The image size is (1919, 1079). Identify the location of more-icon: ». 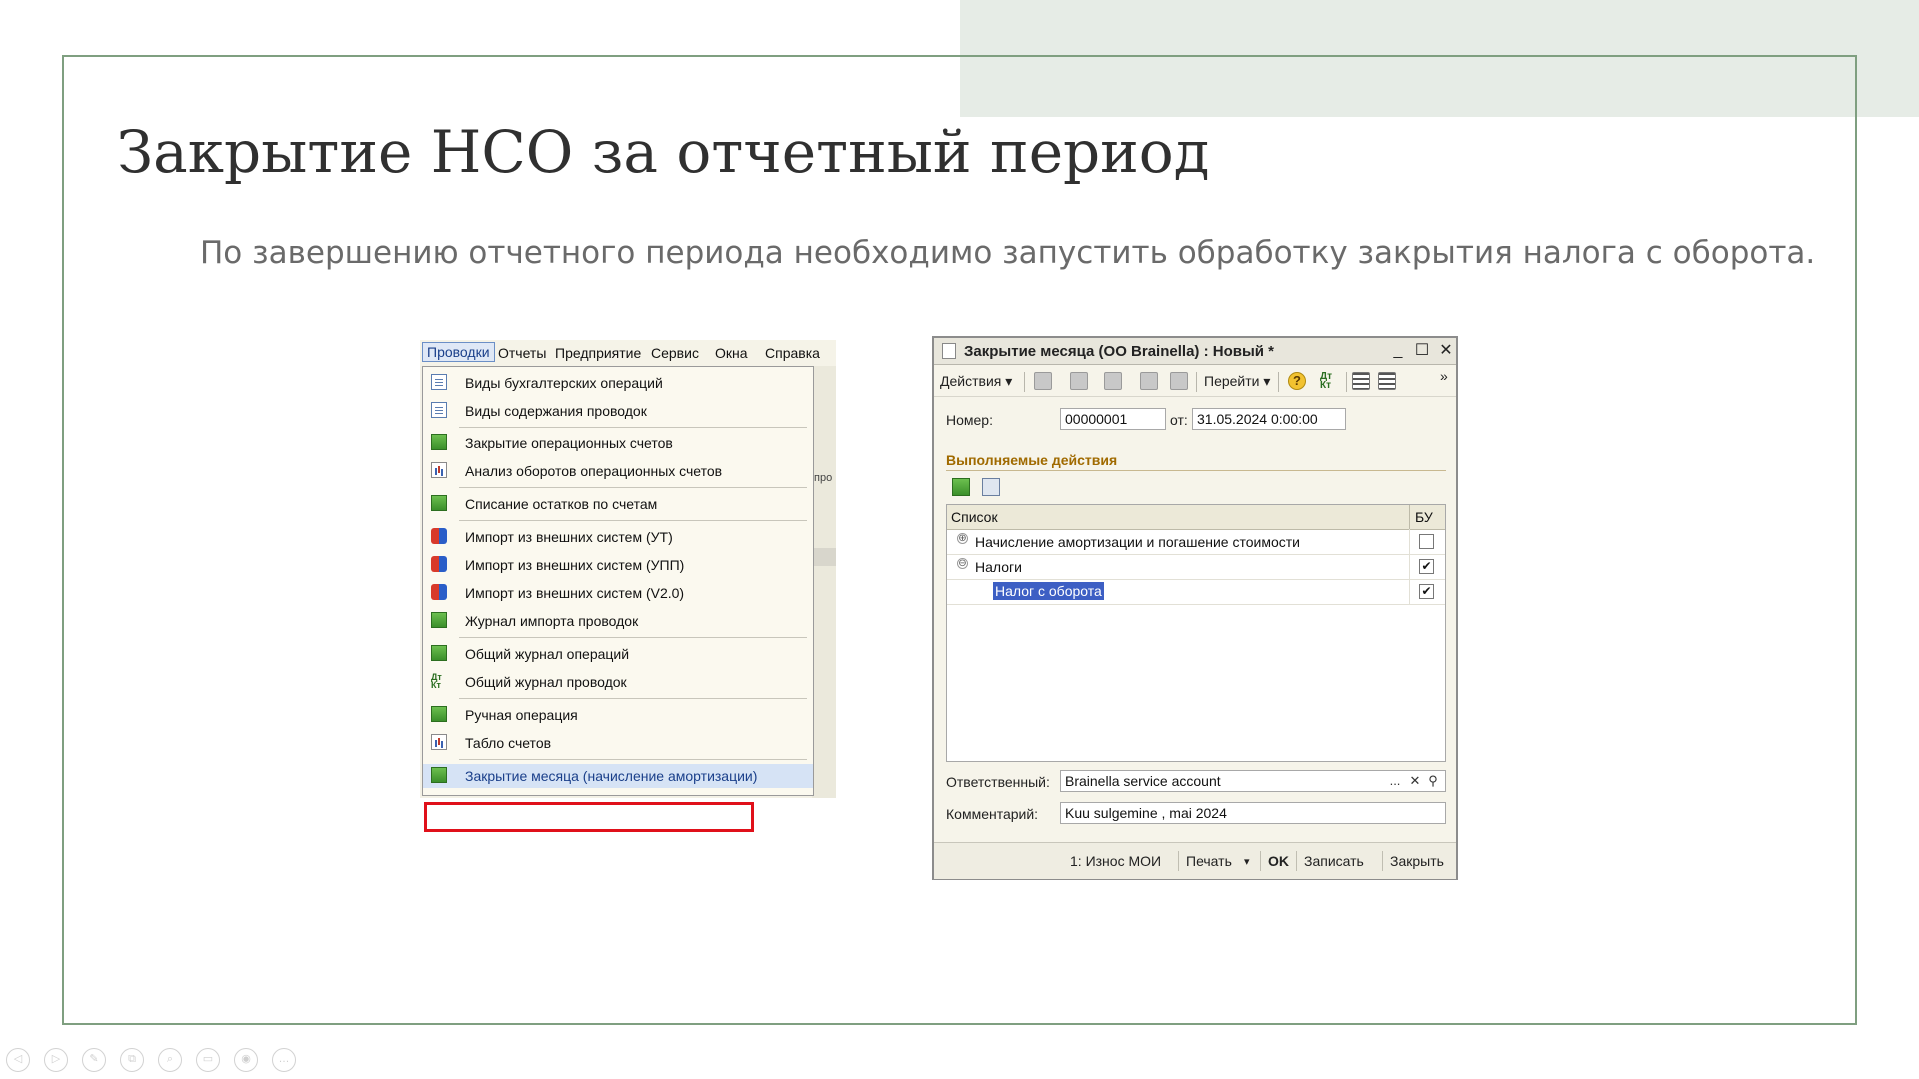
(1444, 376).